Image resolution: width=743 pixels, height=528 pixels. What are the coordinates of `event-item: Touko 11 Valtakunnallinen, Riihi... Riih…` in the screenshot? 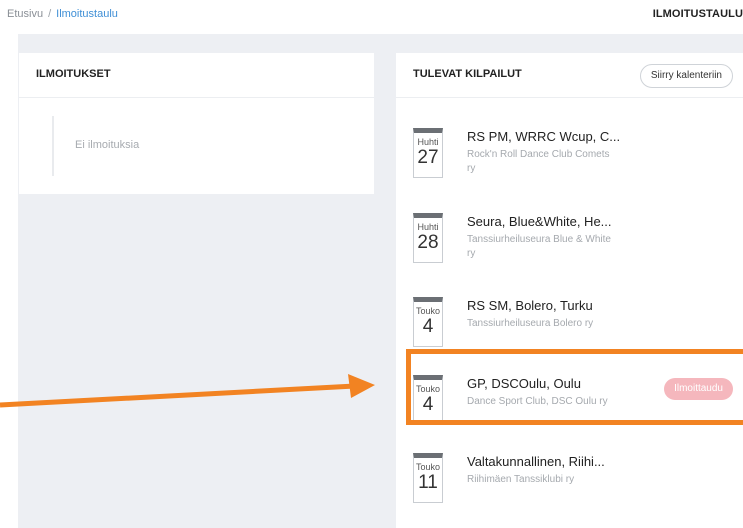 It's located at (569, 488).